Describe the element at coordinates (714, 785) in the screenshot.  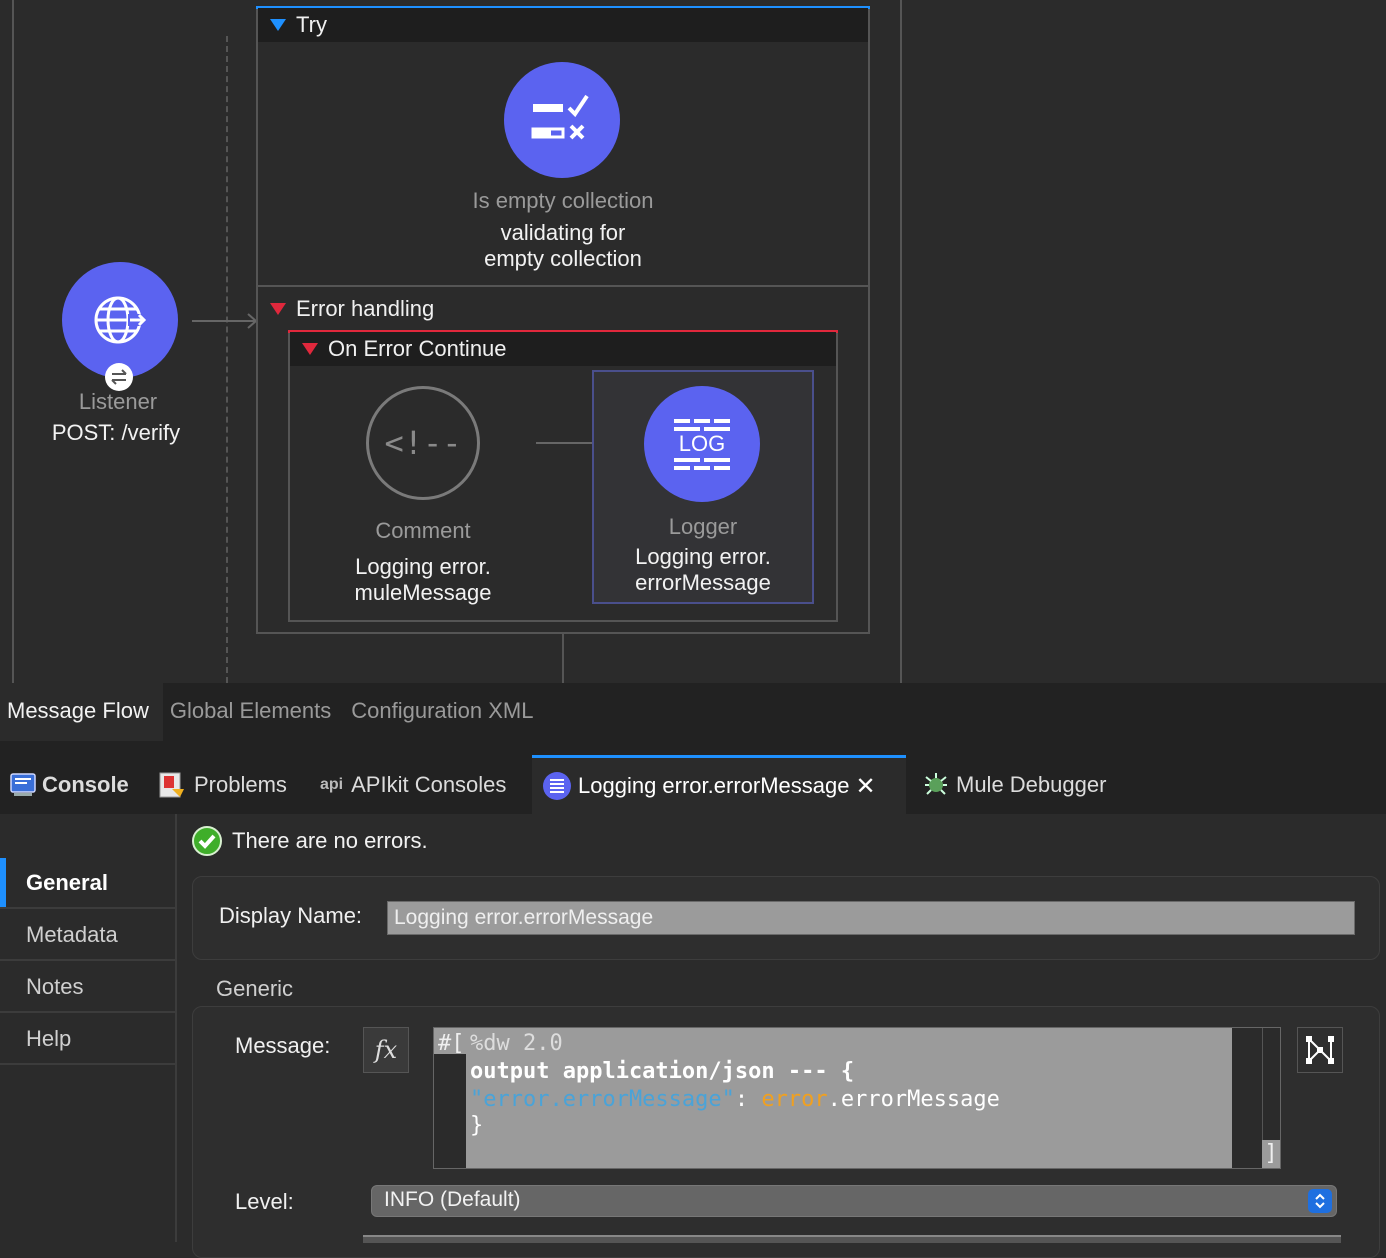
I see `tab-logger-label: Logging error.errorMessage` at that location.